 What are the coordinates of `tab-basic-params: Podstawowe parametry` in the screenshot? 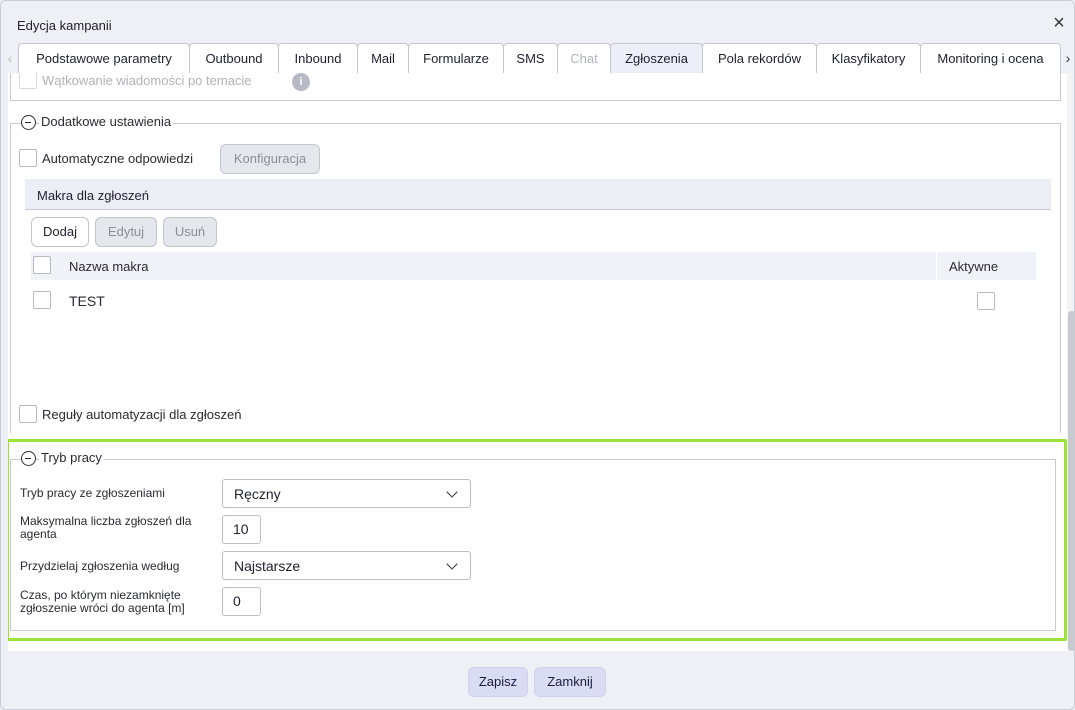 It's located at (104, 58).